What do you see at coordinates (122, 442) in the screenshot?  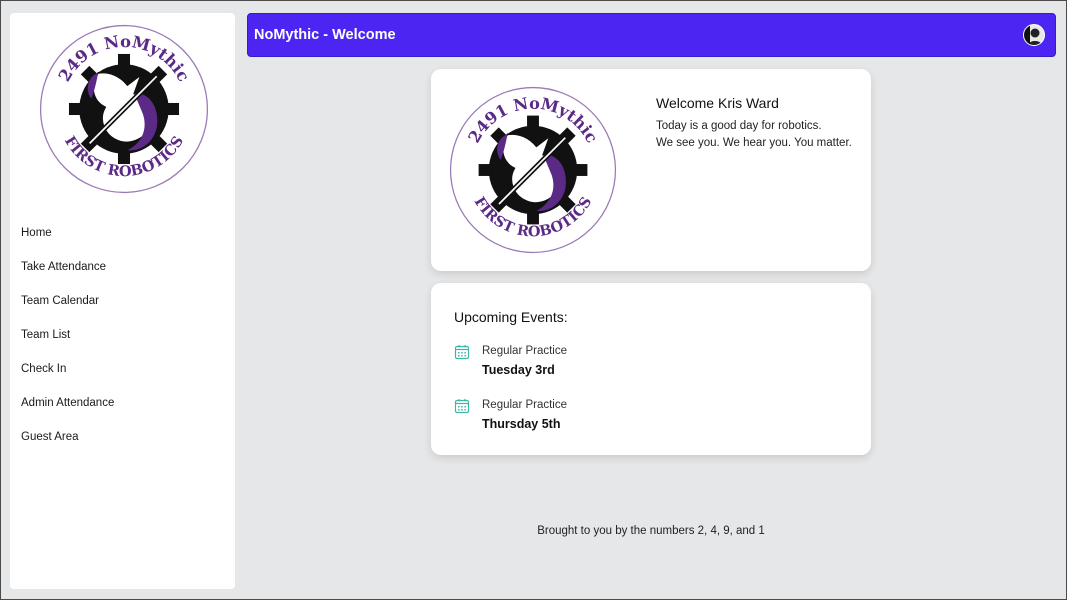 I see `sidebar-item-guest-area: Guest Area` at bounding box center [122, 442].